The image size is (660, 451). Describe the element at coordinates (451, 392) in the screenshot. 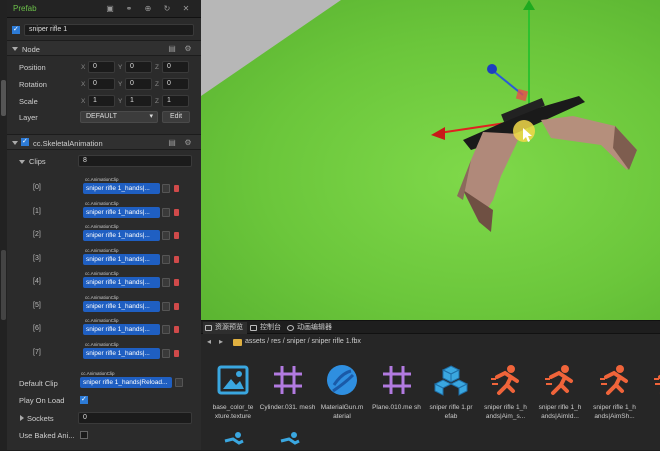

I see `asset-item: sniper rifle 1.pr efab` at that location.